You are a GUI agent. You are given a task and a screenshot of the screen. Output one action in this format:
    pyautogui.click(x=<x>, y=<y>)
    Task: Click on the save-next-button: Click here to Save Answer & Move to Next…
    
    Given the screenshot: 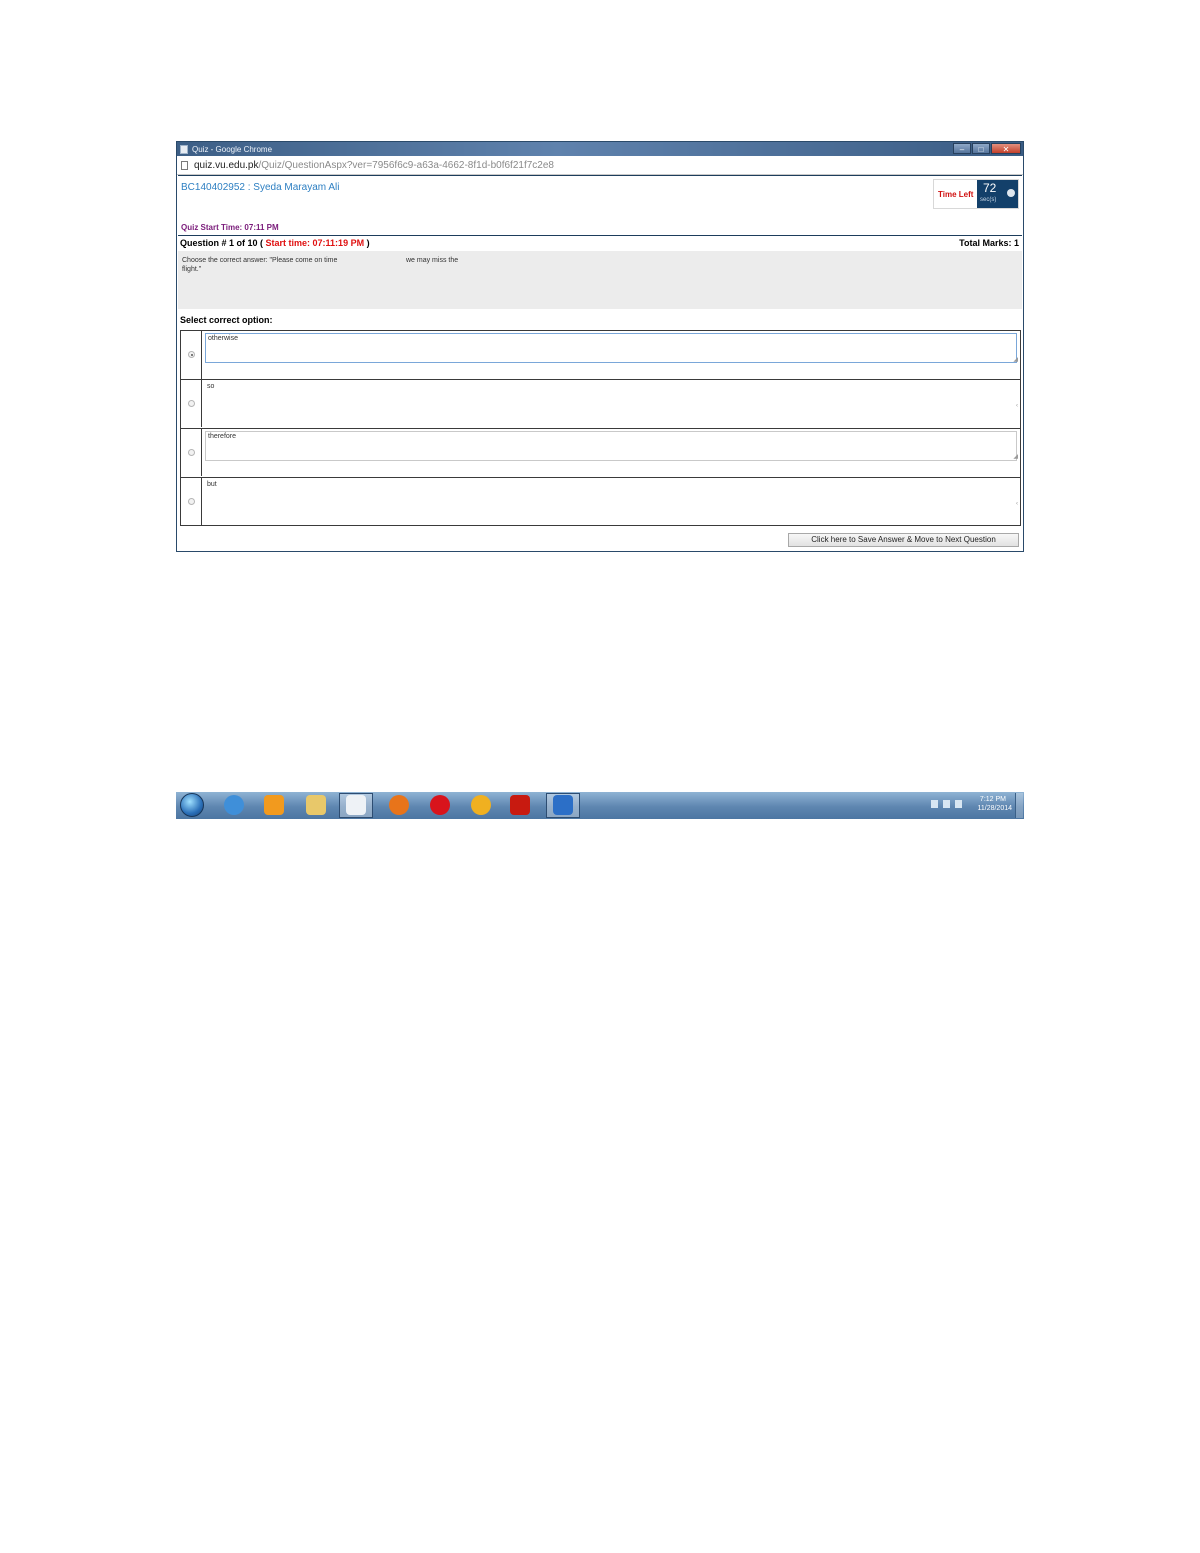 What is the action you would take?
    pyautogui.click(x=903, y=540)
    